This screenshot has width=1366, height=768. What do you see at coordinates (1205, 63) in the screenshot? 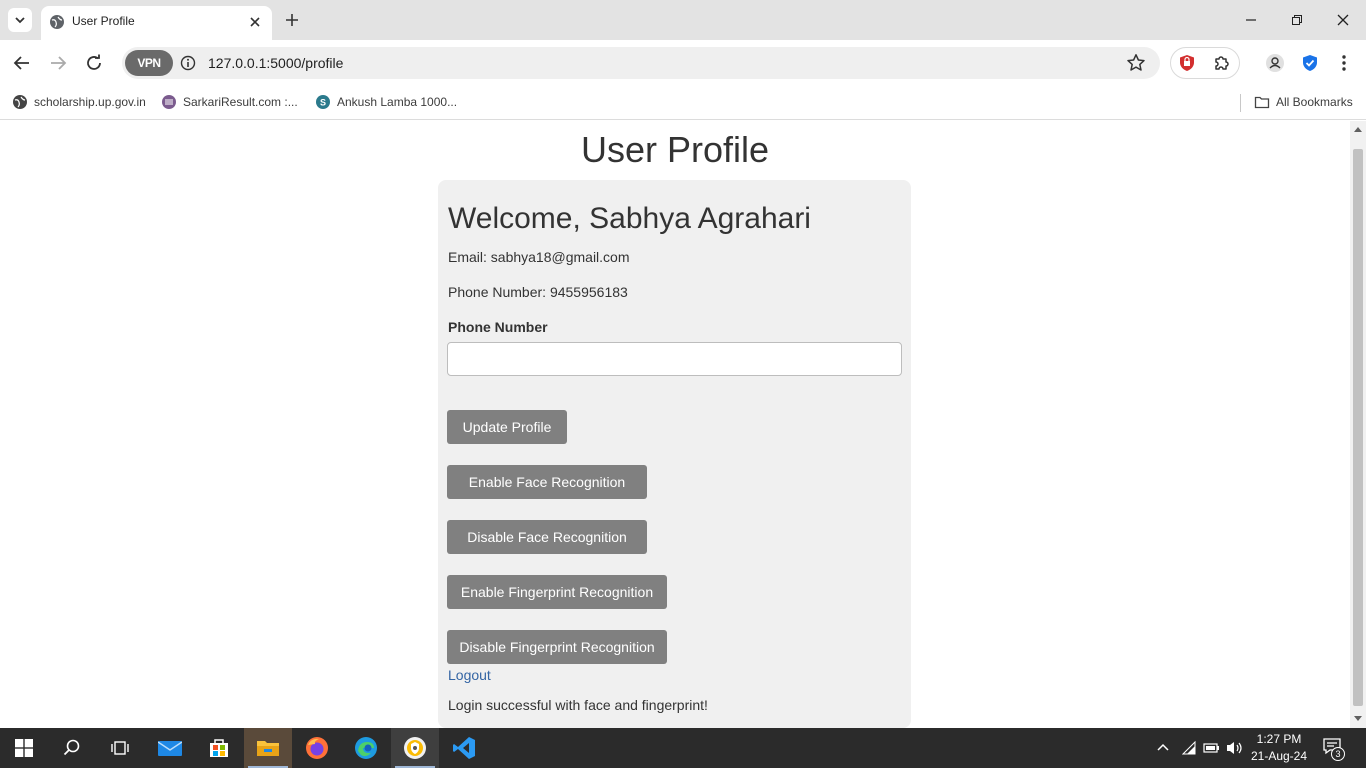
I see `extensions-group` at bounding box center [1205, 63].